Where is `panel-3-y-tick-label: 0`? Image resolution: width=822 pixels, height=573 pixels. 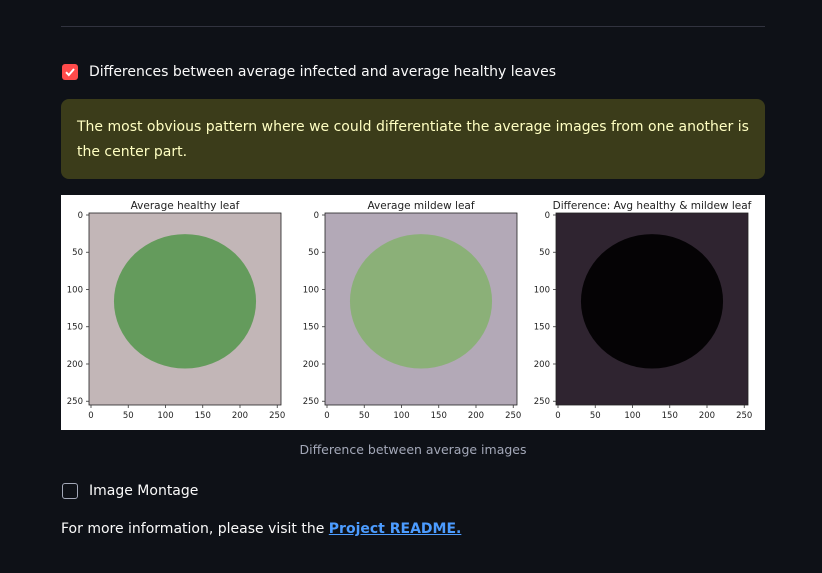
panel-3-y-tick-label: 0 is located at coordinates (547, 216).